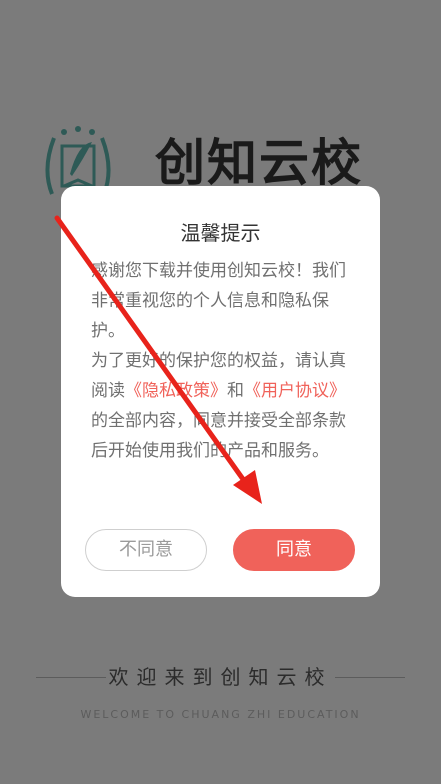 This screenshot has height=784, width=441. What do you see at coordinates (295, 391) in the screenshot?
I see `user-agreement-link: 《用户协议》` at bounding box center [295, 391].